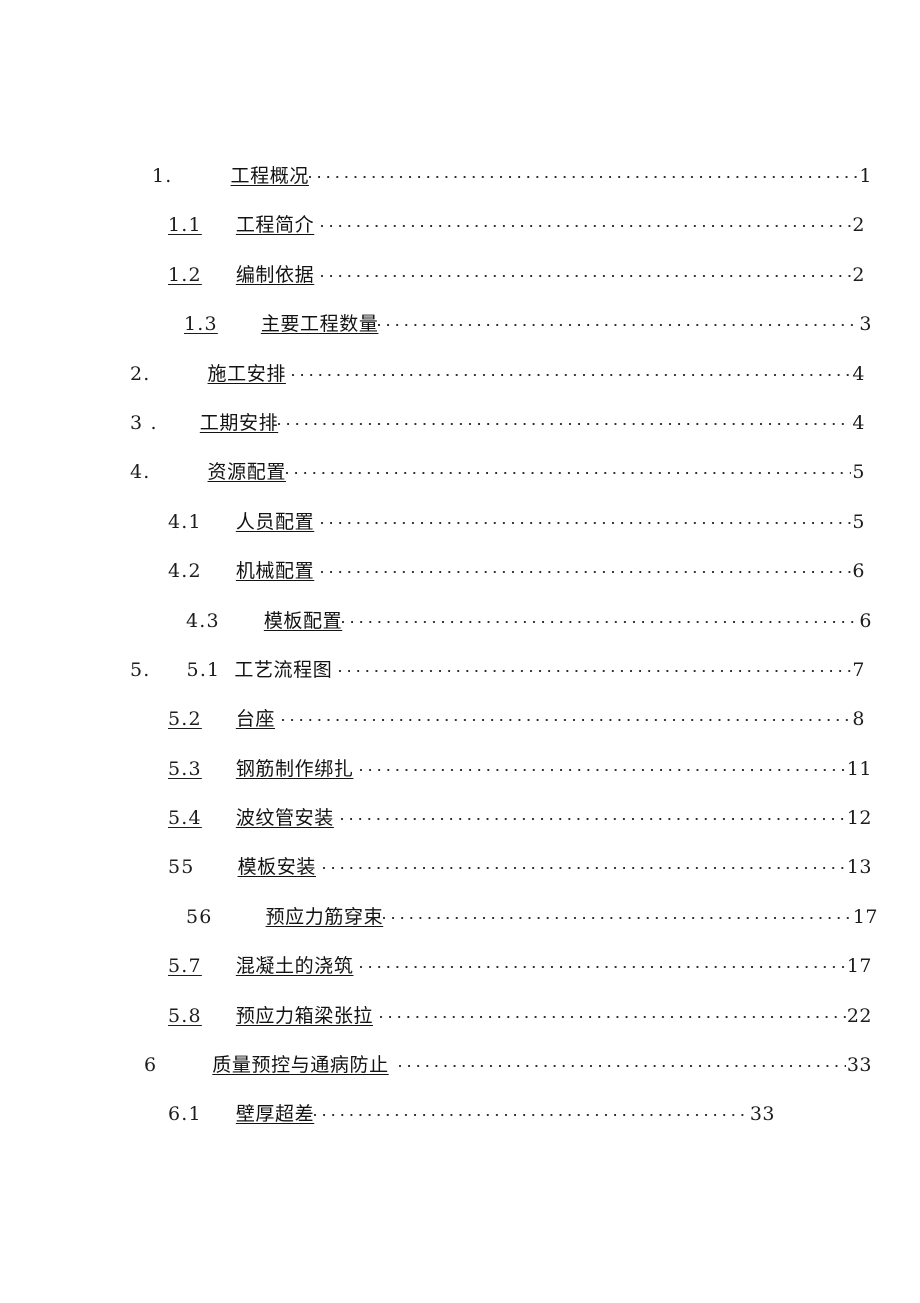  I want to click on toc-entry-number: 56, so click(199, 916).